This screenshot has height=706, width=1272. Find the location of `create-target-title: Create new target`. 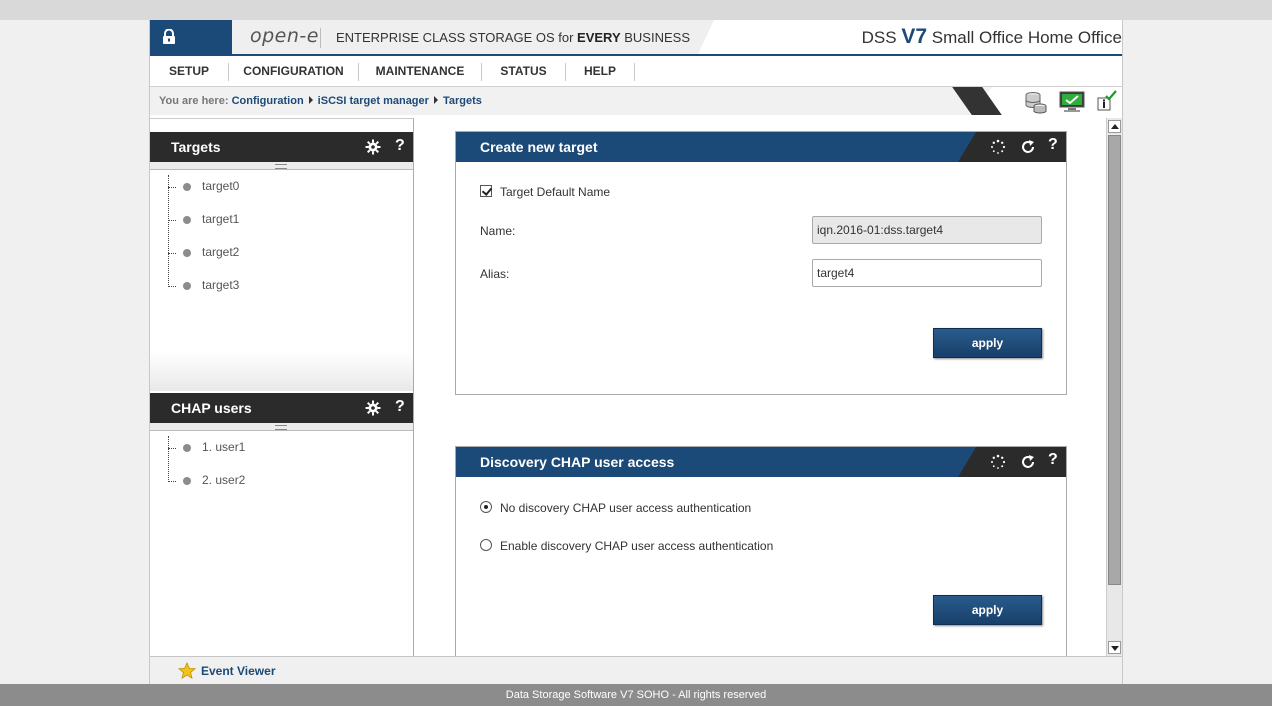

create-target-title: Create new target is located at coordinates (539, 147).